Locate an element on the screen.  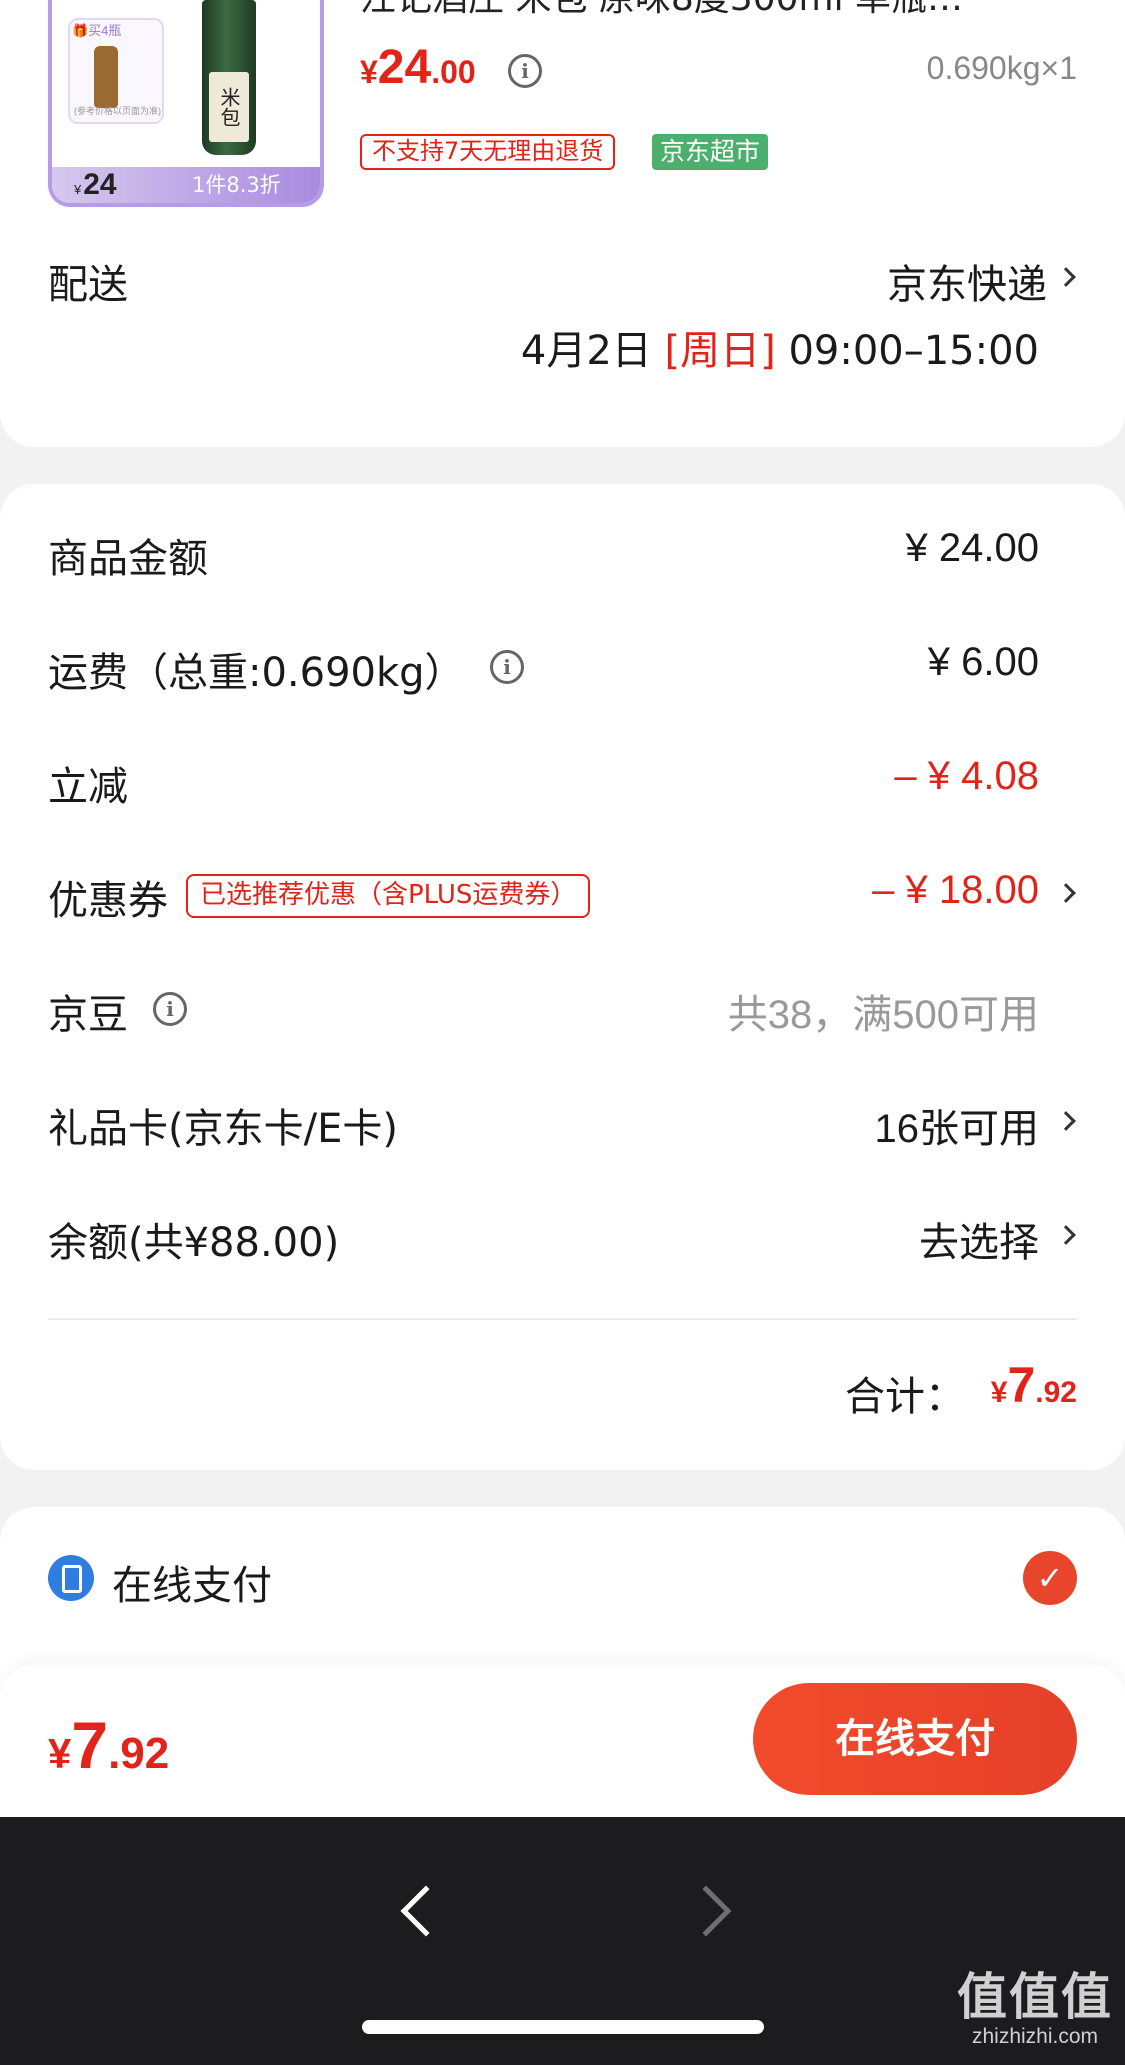
thumb-price: ¥24 is located at coordinates (95, 185).